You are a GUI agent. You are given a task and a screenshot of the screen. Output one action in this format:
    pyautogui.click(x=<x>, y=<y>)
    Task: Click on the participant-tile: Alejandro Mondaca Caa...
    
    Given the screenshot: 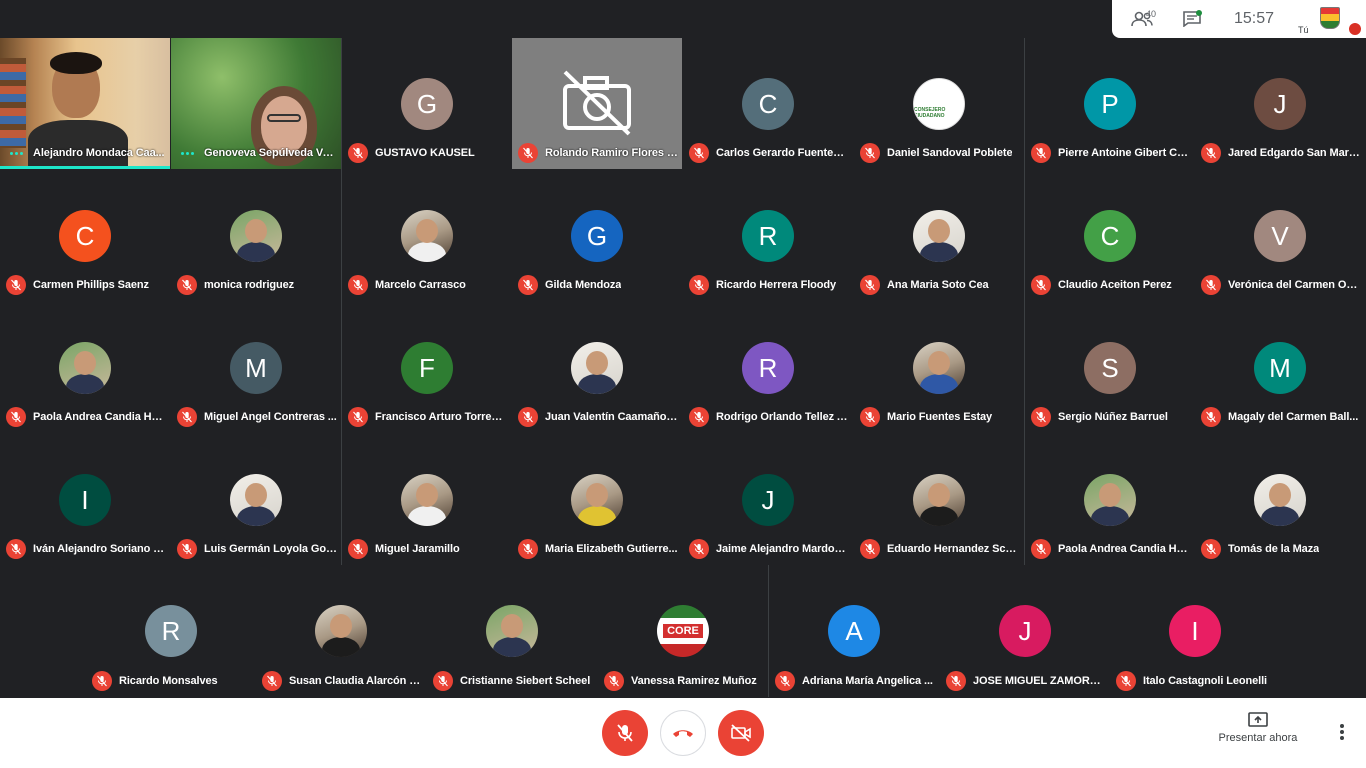 What is the action you would take?
    pyautogui.click(x=85, y=103)
    